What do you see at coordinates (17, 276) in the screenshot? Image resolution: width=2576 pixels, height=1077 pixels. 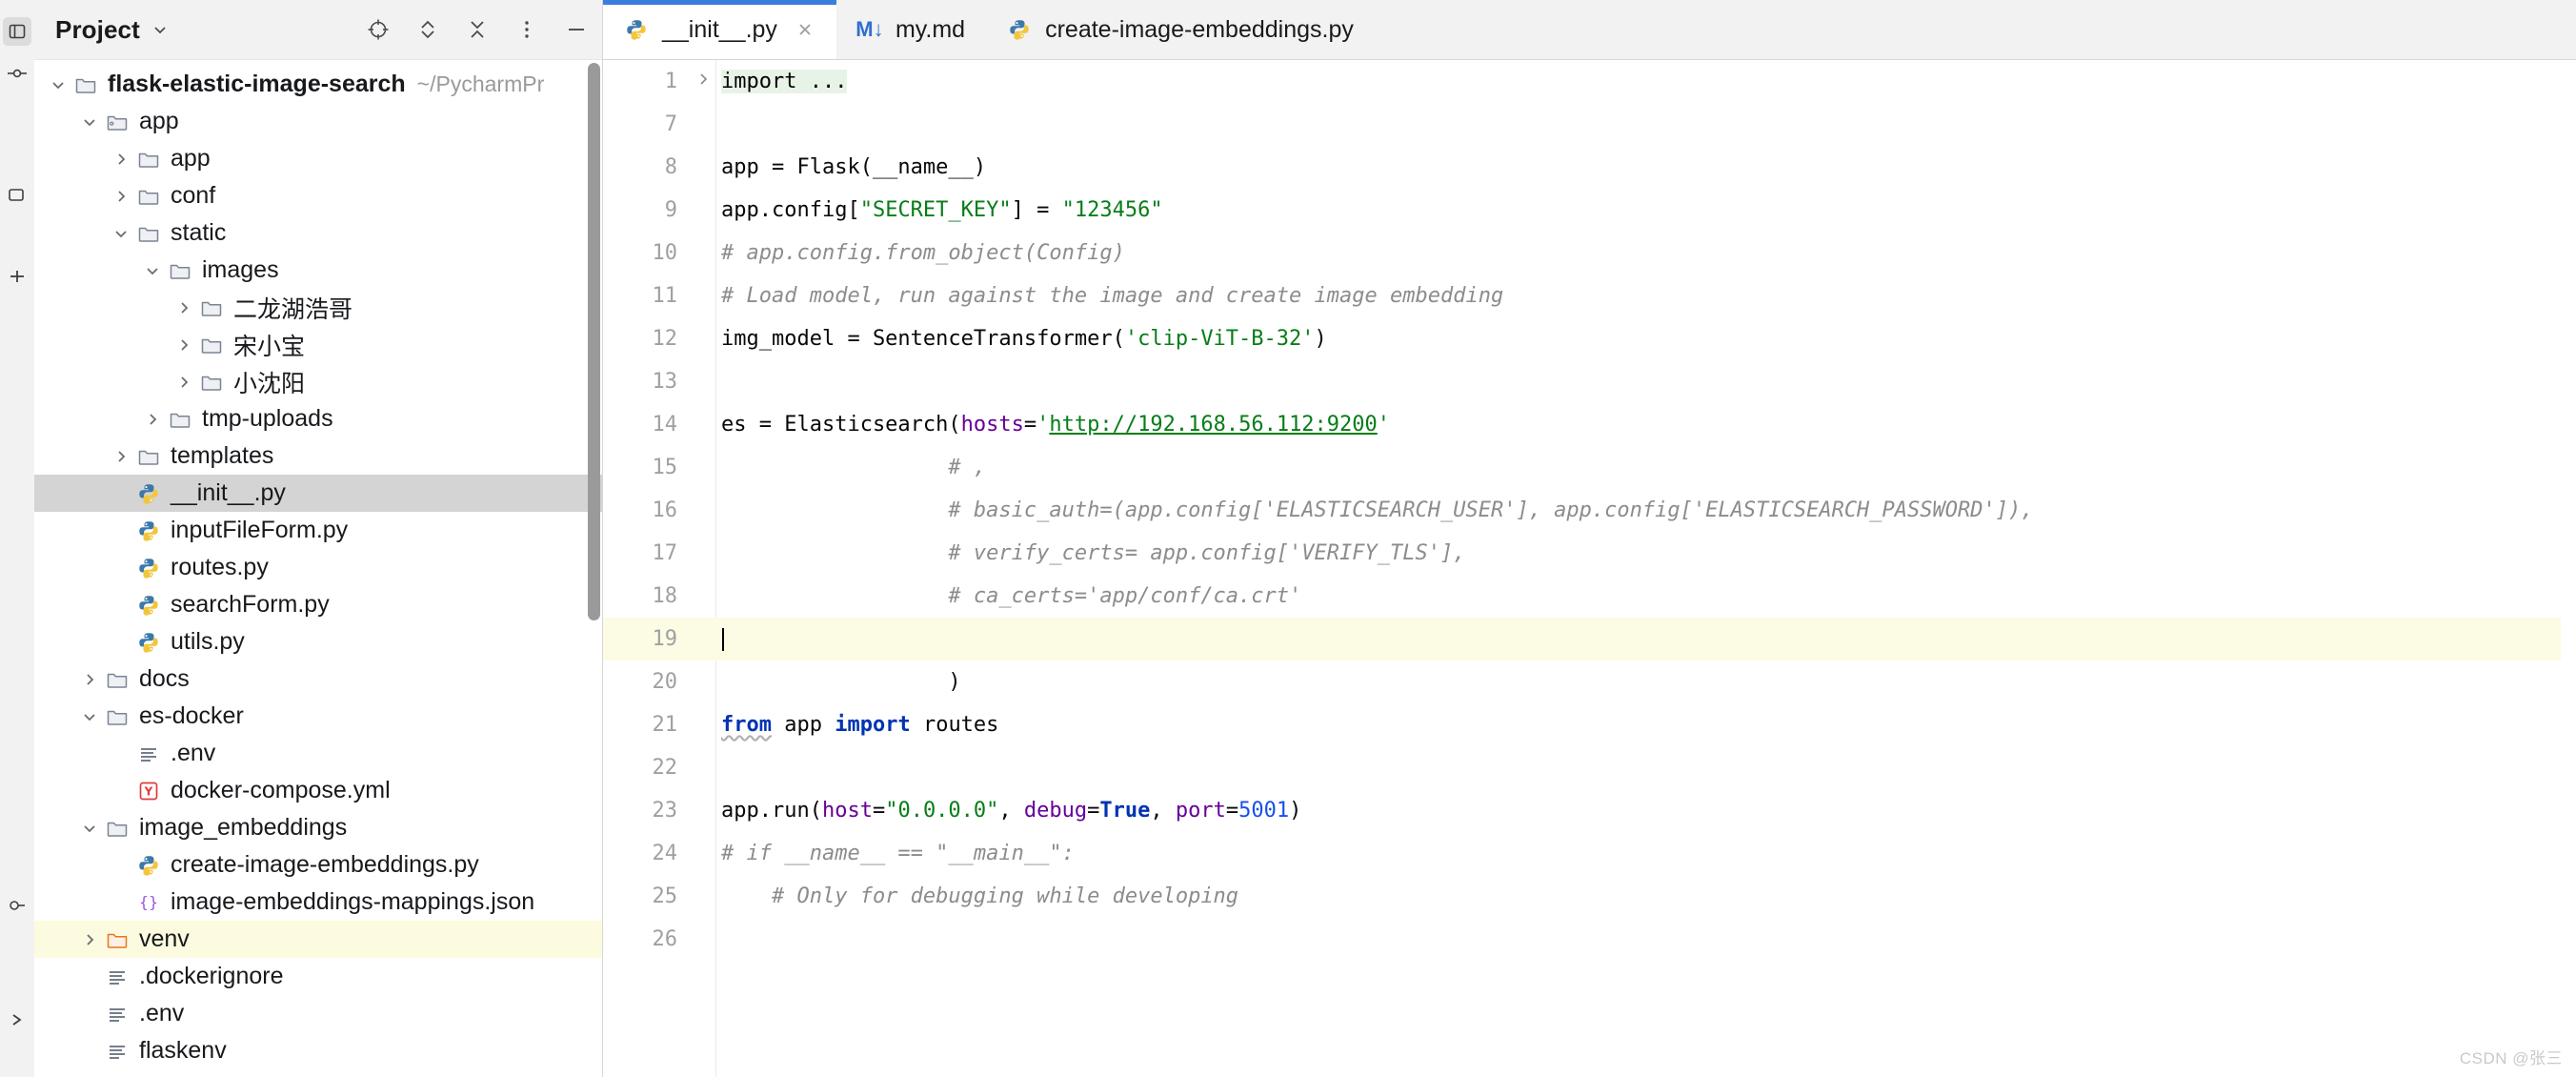 I see `rail-button-structure` at bounding box center [17, 276].